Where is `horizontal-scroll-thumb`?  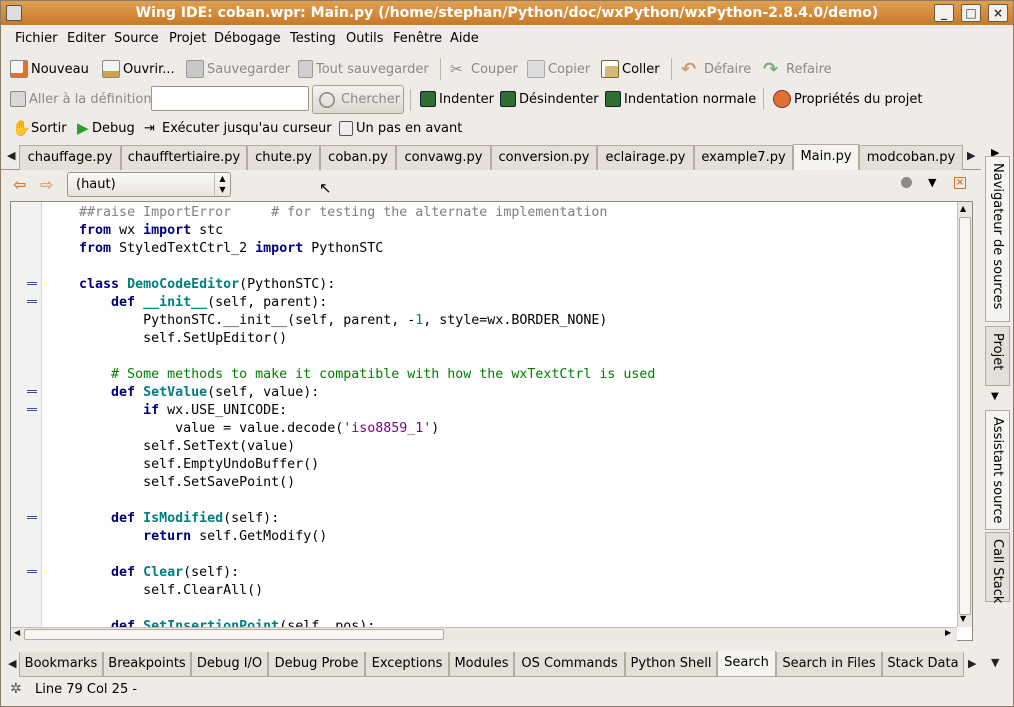 horizontal-scroll-thumb is located at coordinates (234, 634).